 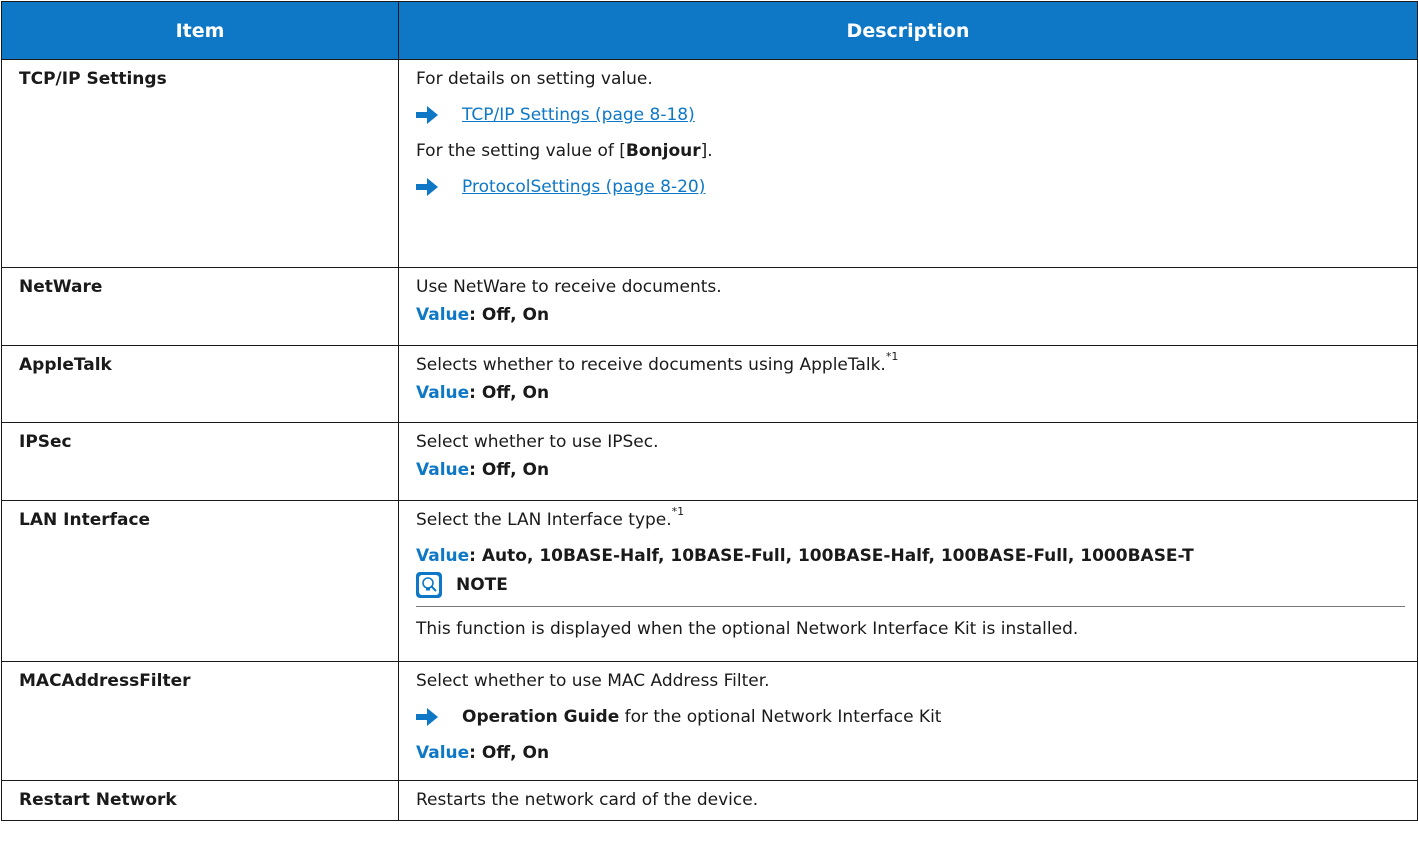 I want to click on column-header-description: Description, so click(x=908, y=30).